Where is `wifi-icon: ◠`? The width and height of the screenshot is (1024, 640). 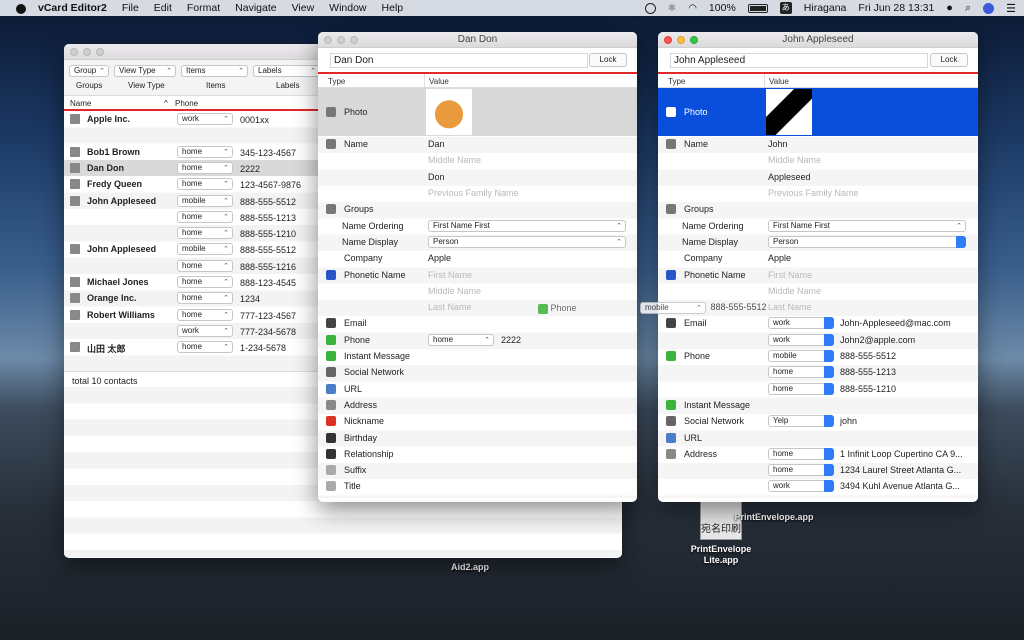 wifi-icon: ◠ is located at coordinates (692, 8).